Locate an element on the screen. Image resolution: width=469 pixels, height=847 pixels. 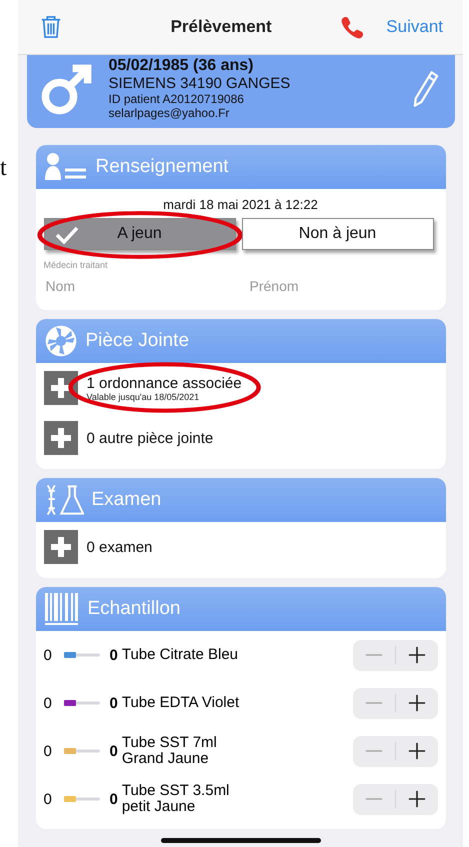
nav-title: Prélèvement is located at coordinates (221, 27).